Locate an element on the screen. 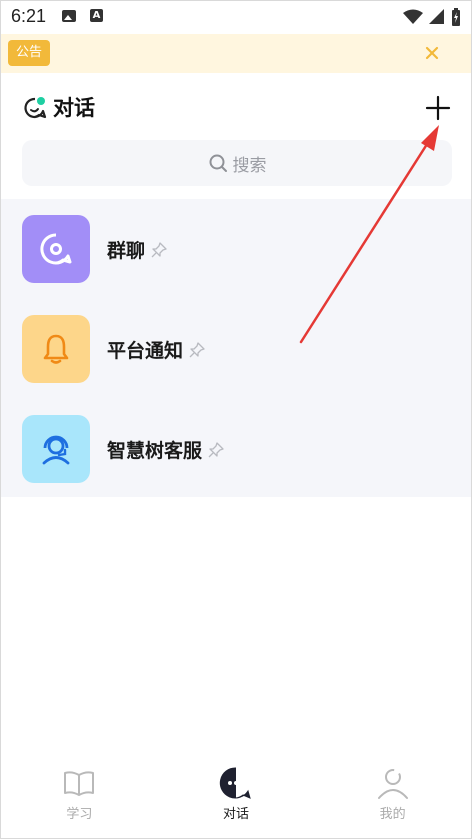 The width and height of the screenshot is (472, 839). group-chat-icon is located at coordinates (56, 249).